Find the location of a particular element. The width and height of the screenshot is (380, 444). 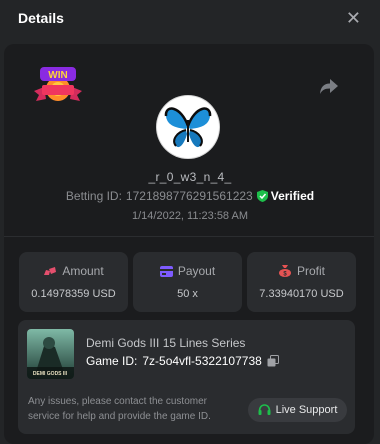

game-name: Demi Gods III 15 Lines Series is located at coordinates (166, 343).